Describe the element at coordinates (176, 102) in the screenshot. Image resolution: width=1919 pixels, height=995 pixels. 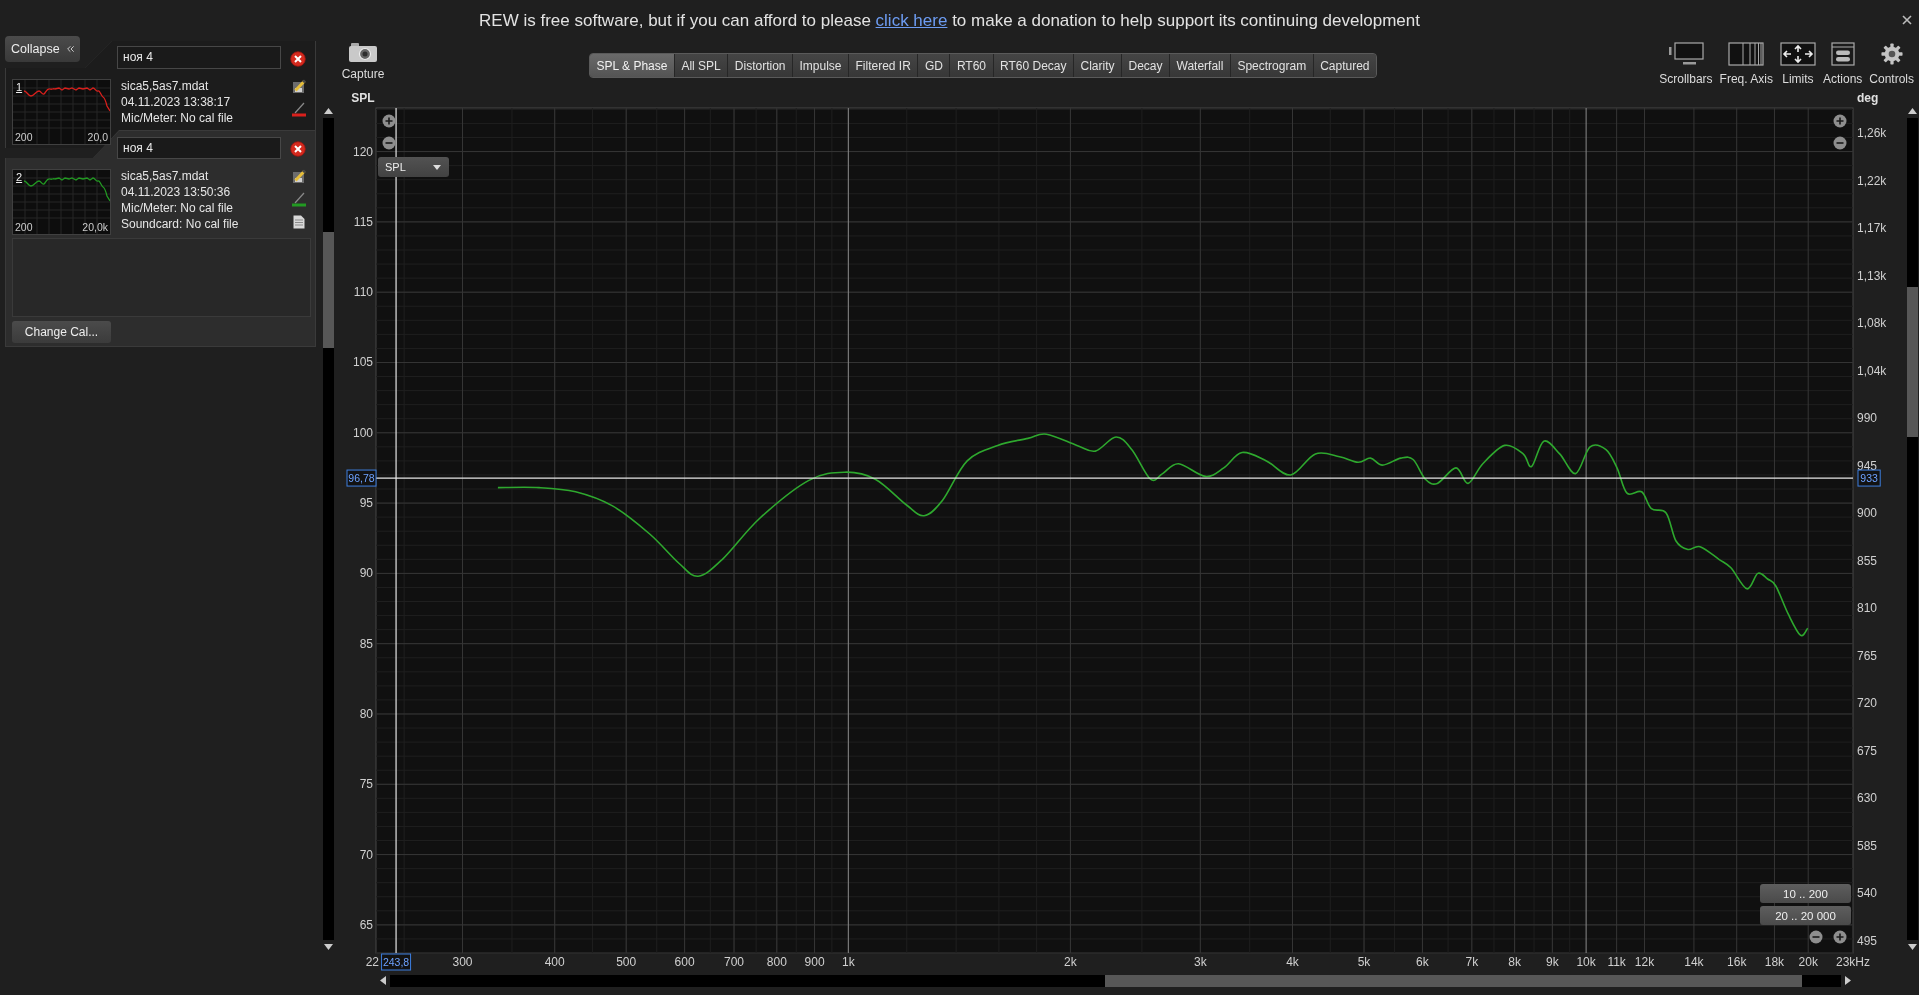
I see `timestamp: 04.11.2023 13:38:17` at that location.